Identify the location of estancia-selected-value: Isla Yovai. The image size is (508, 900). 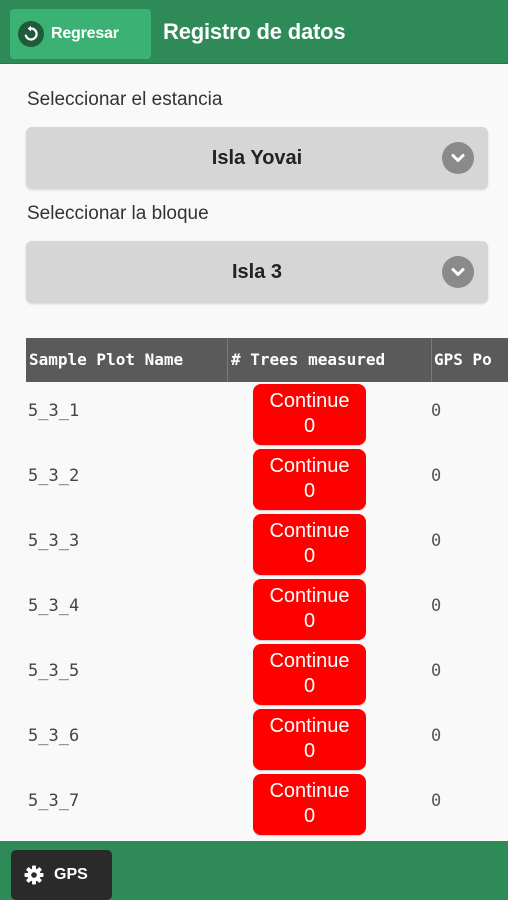
(257, 157).